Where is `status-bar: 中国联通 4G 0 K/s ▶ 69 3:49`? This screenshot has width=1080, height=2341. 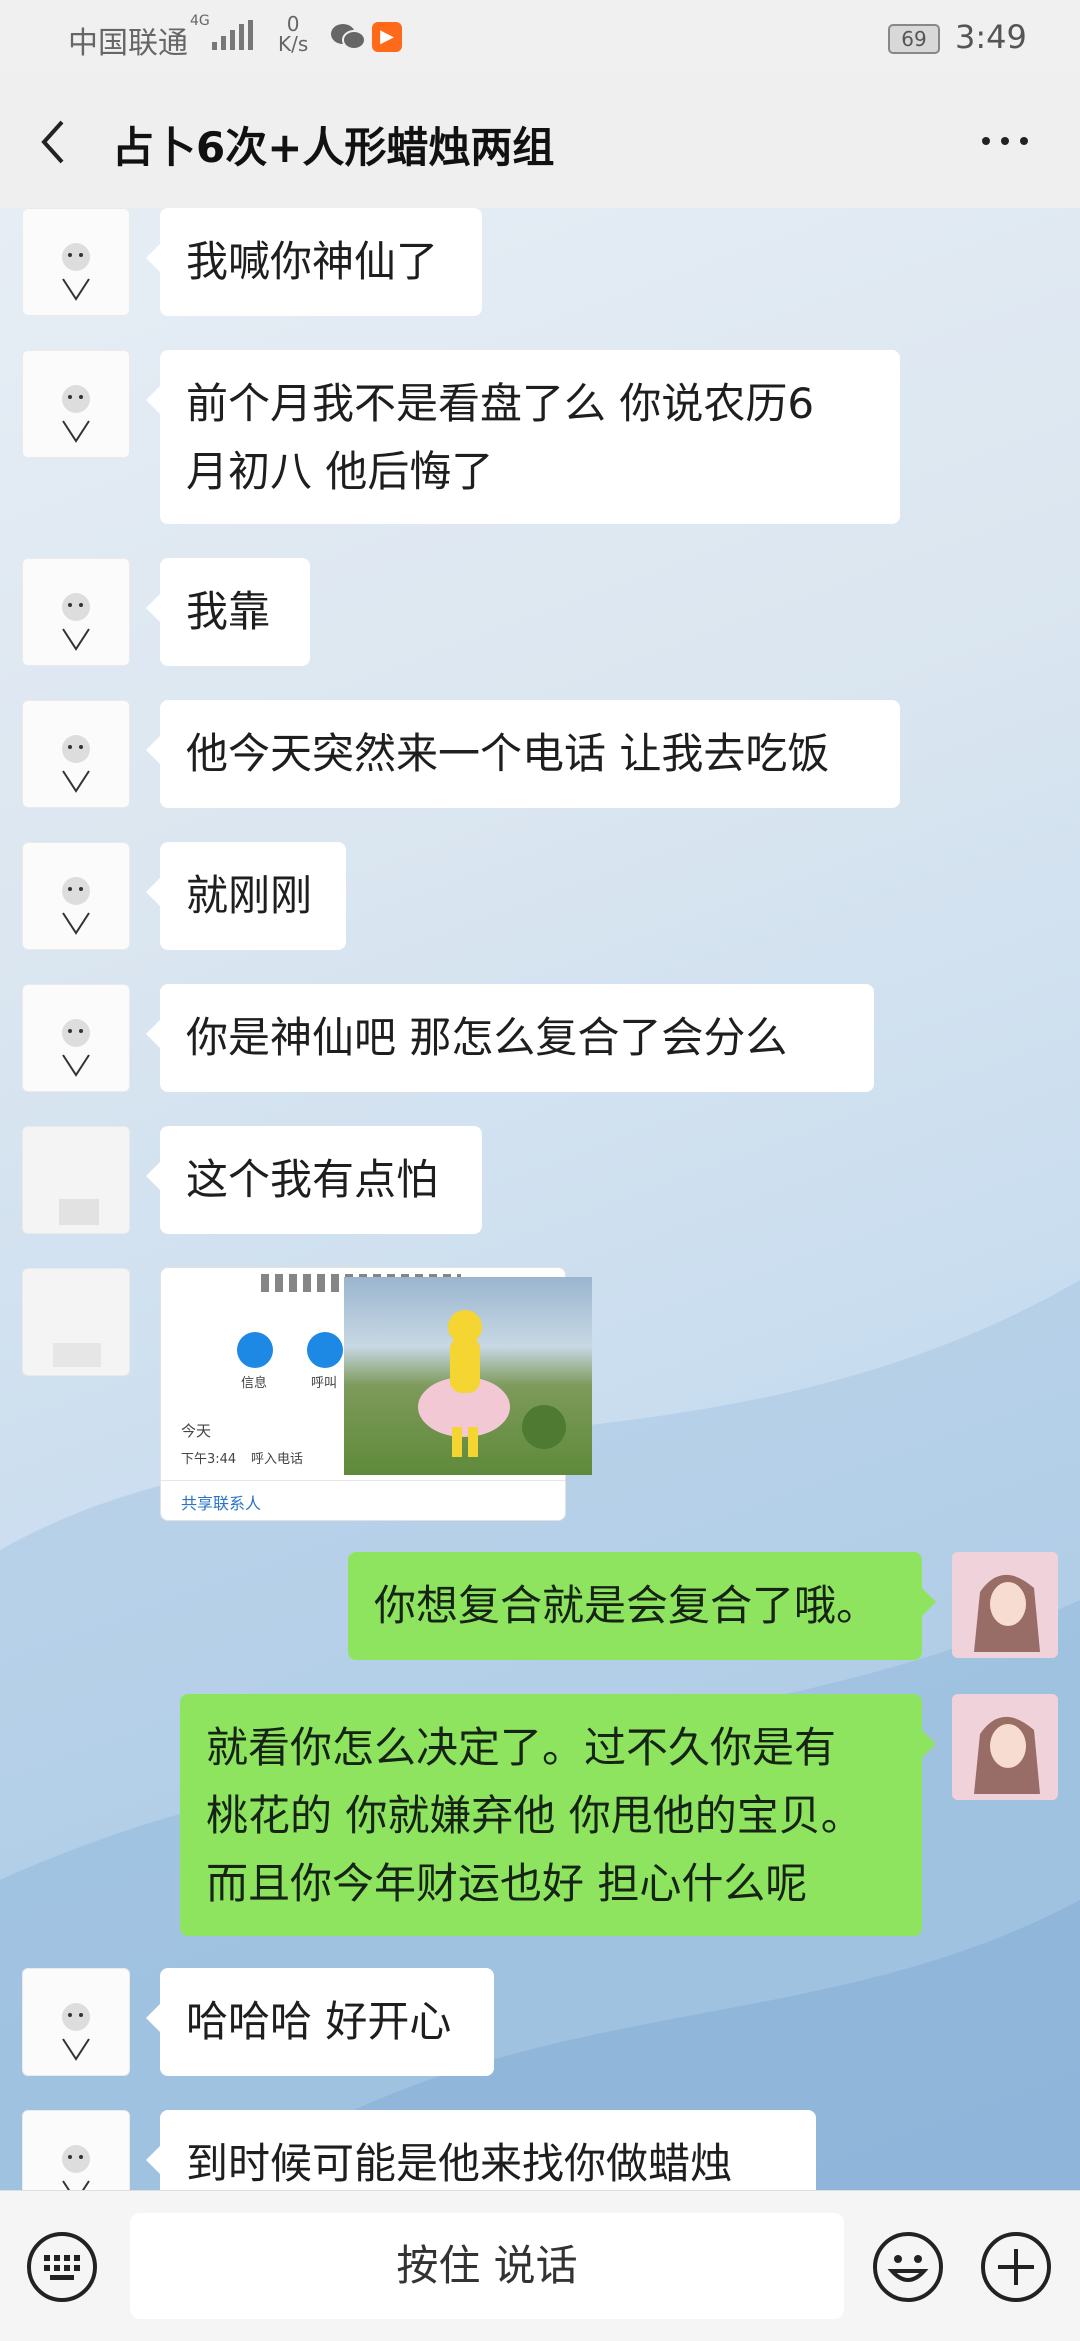
status-bar: 中国联通 4G 0 K/s ▶ 69 3:49 is located at coordinates (540, 36).